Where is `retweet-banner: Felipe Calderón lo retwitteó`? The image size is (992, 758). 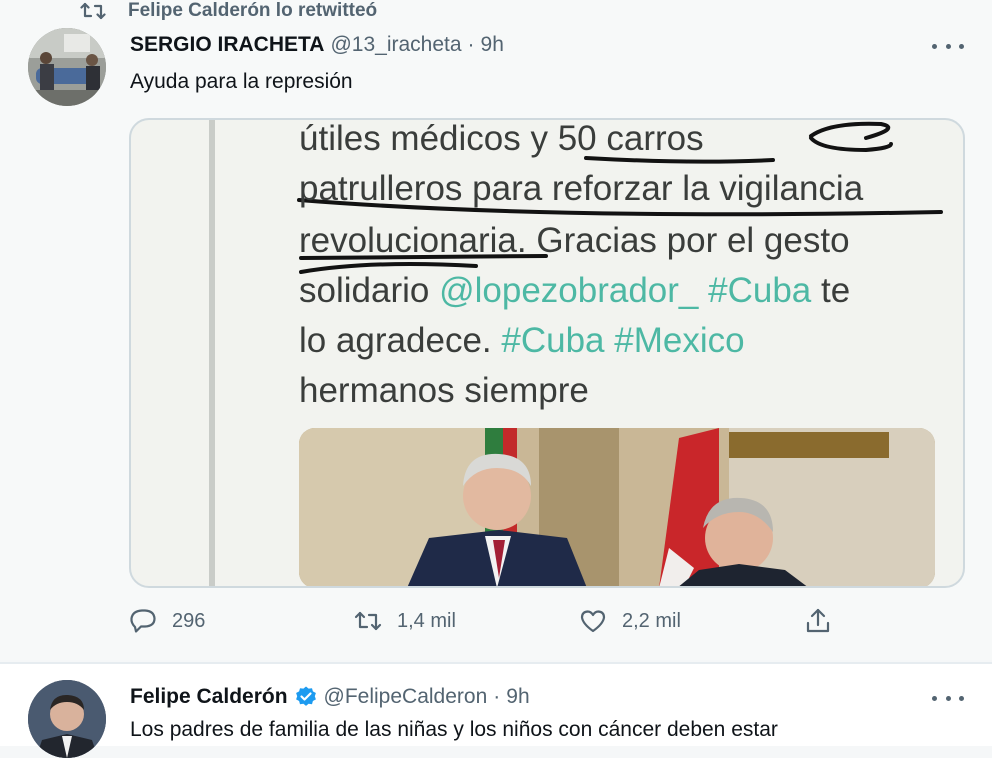 retweet-banner: Felipe Calderón lo retwitteó is located at coordinates (228, 11).